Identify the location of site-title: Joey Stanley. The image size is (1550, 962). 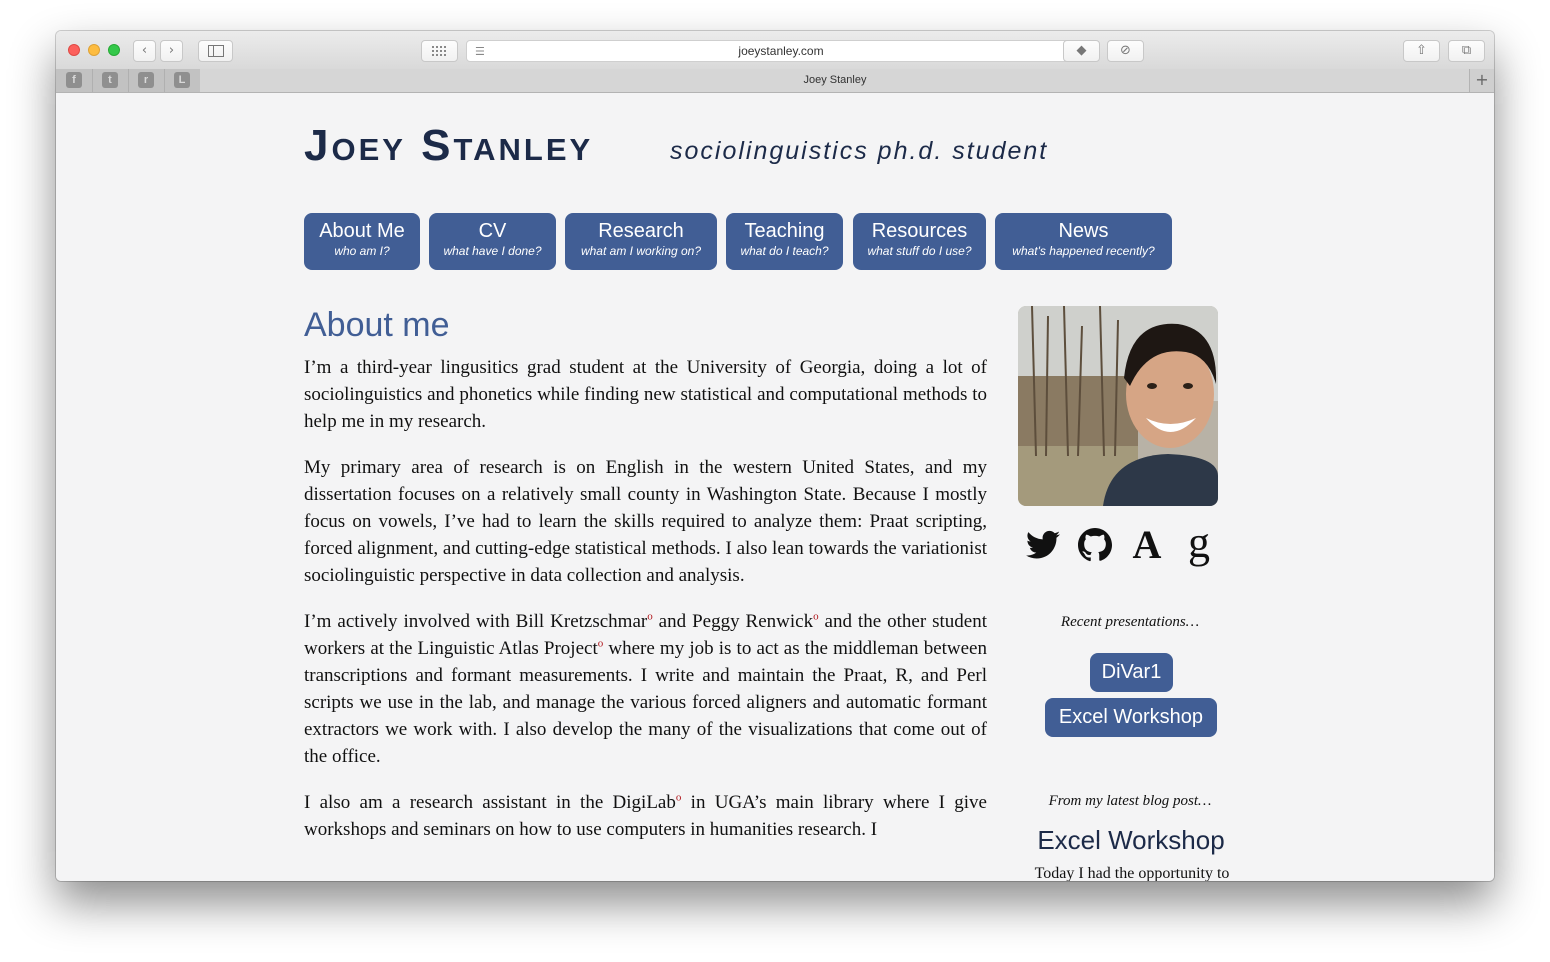
(448, 146).